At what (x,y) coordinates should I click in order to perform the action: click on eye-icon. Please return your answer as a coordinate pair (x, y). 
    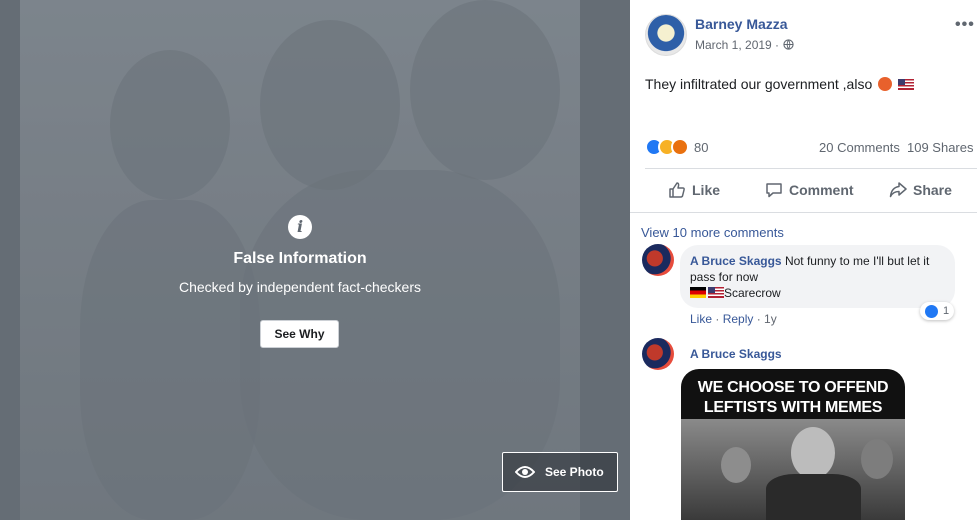
    Looking at the image, I should click on (525, 472).